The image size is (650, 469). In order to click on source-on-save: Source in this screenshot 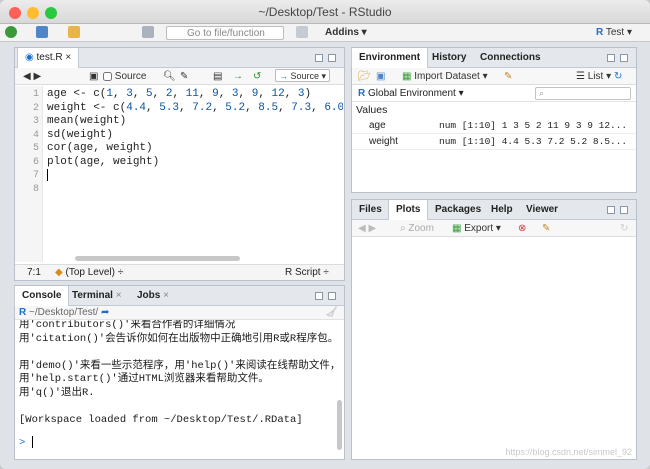, I will do `click(124, 76)`.